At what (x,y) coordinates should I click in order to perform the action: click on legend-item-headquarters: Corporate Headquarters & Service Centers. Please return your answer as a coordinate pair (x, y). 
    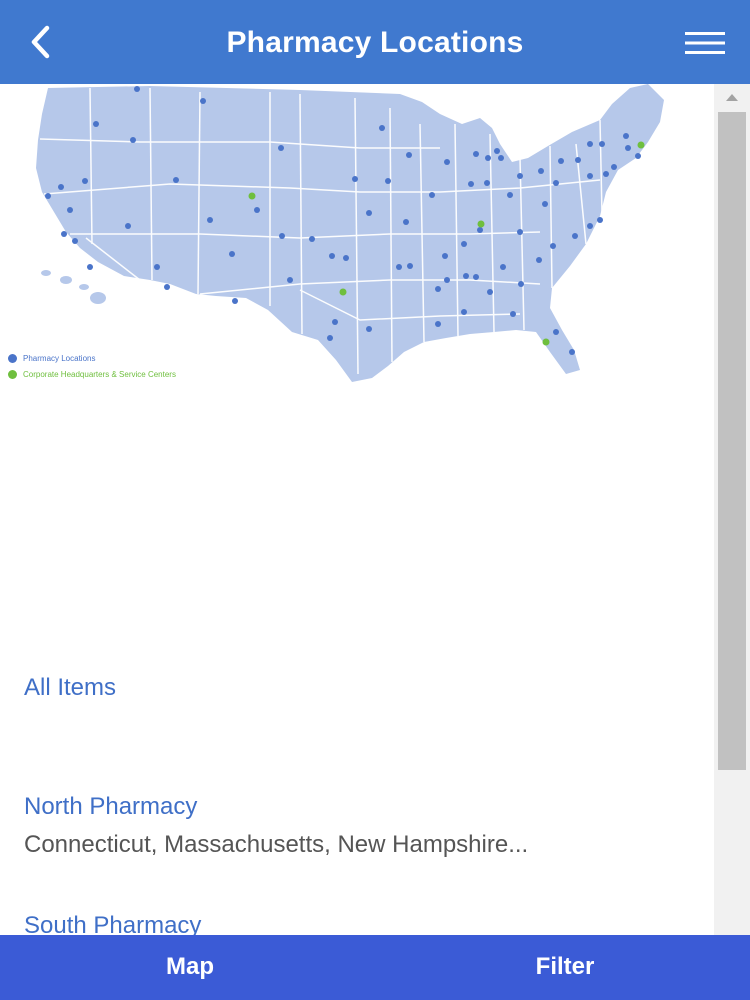
    Looking at the image, I should click on (92, 374).